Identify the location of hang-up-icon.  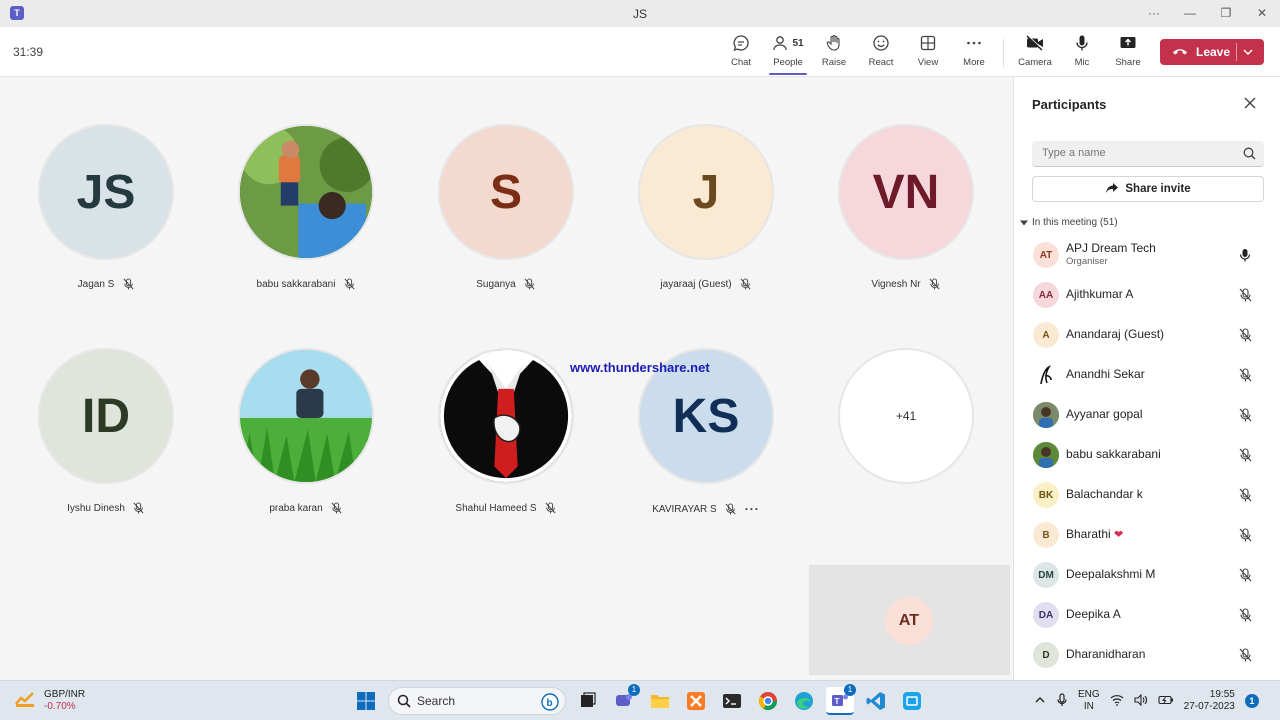
(1180, 52).